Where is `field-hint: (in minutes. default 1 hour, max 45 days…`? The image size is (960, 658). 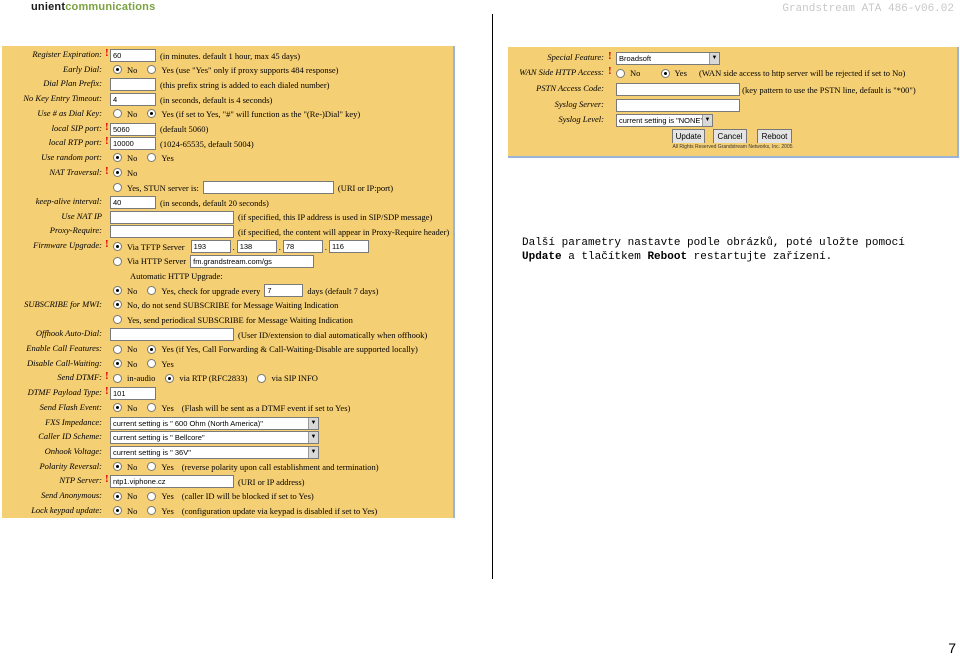 field-hint: (in minutes. default 1 hour, max 45 days… is located at coordinates (230, 55).